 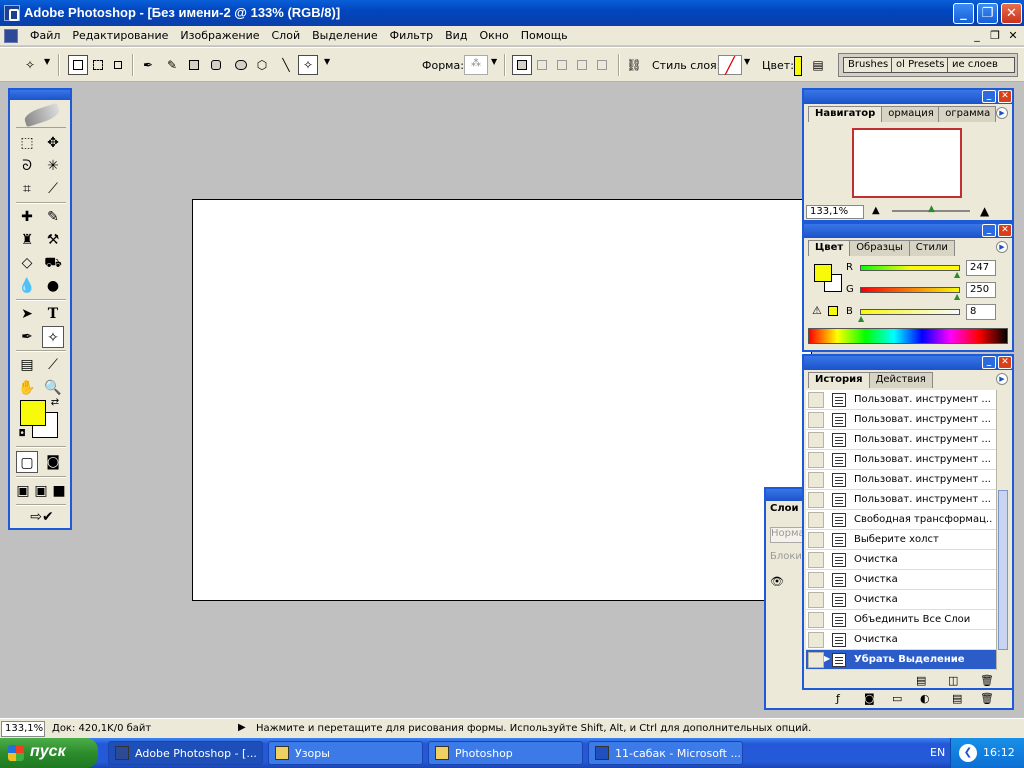 What do you see at coordinates (787, 535) in the screenshot?
I see `blend-mode-select: Норма` at bounding box center [787, 535].